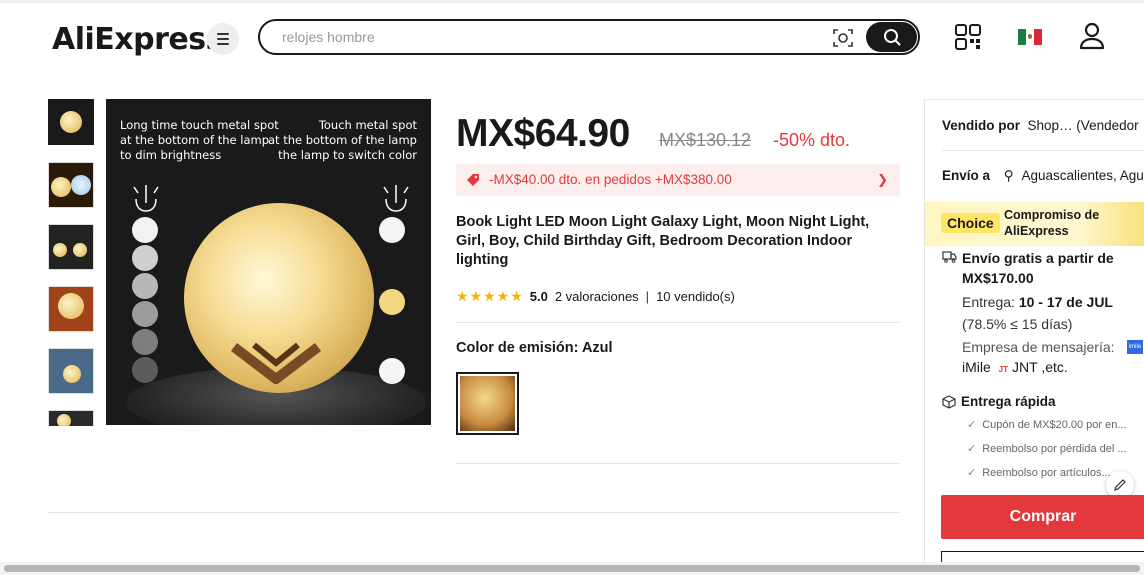  What do you see at coordinates (1030, 37) in the screenshot?
I see `mexico-flag-icon` at bounding box center [1030, 37].